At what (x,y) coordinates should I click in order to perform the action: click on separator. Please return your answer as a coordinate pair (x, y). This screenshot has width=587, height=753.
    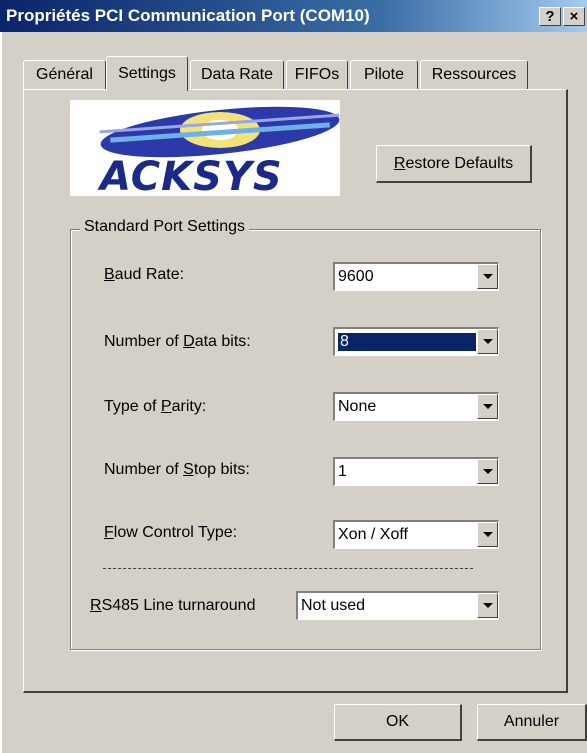
    Looking at the image, I should click on (288, 568).